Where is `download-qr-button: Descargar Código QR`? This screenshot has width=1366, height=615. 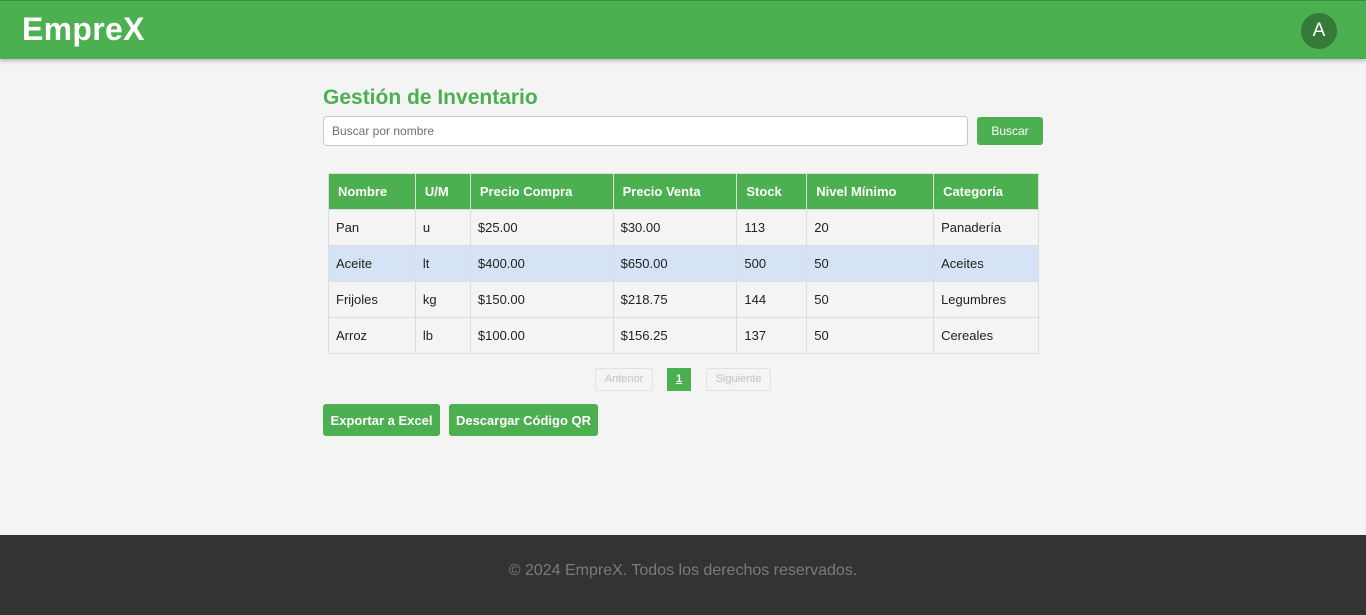
download-qr-button: Descargar Código QR is located at coordinates (523, 420).